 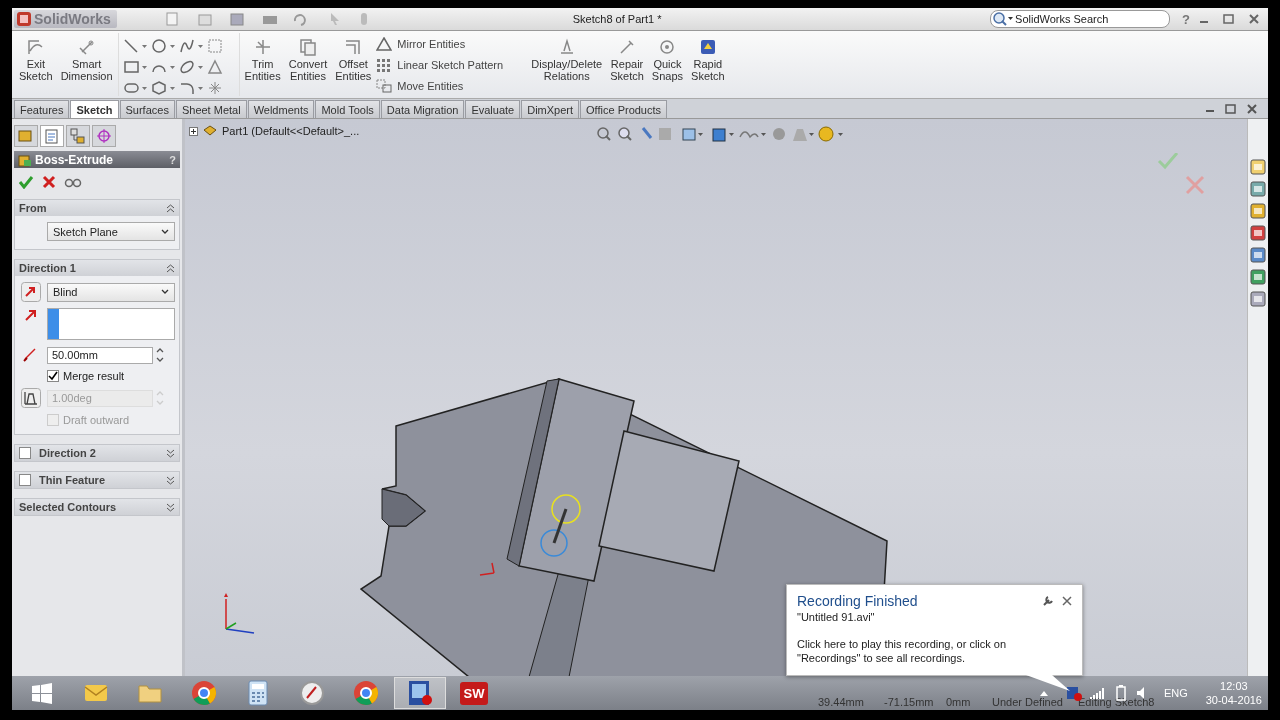 I want to click on ribbon-command: Rapid Sketch, so click(x=708, y=64).